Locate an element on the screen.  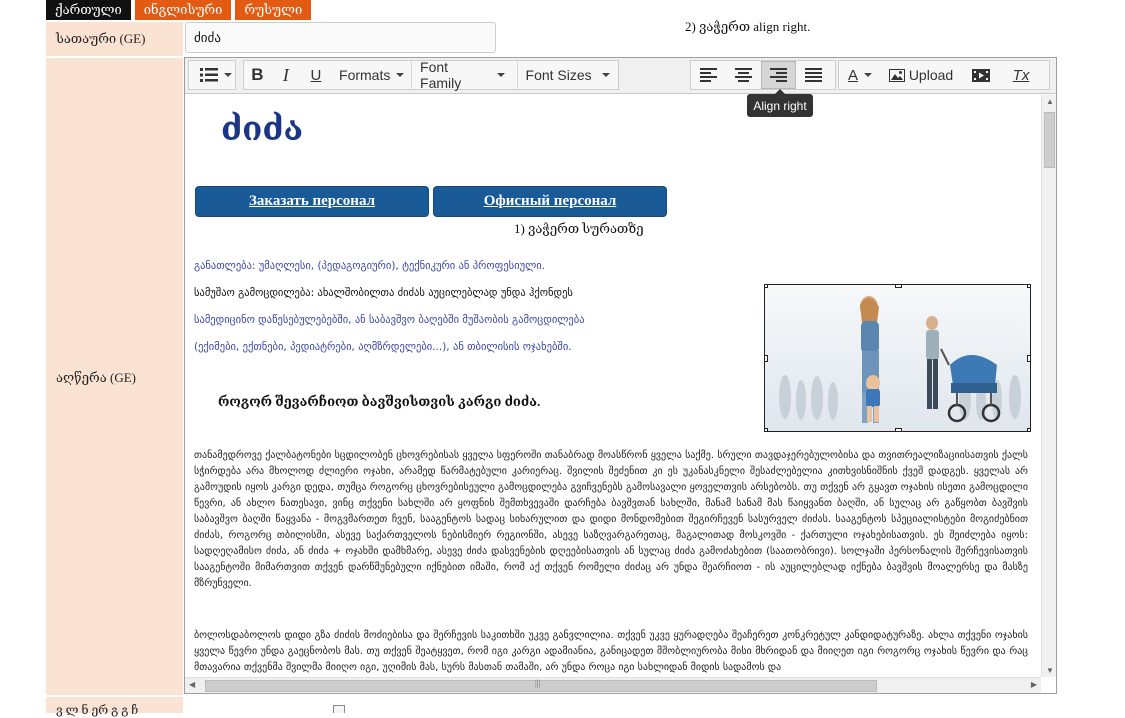
selected-image is located at coordinates (897, 358).